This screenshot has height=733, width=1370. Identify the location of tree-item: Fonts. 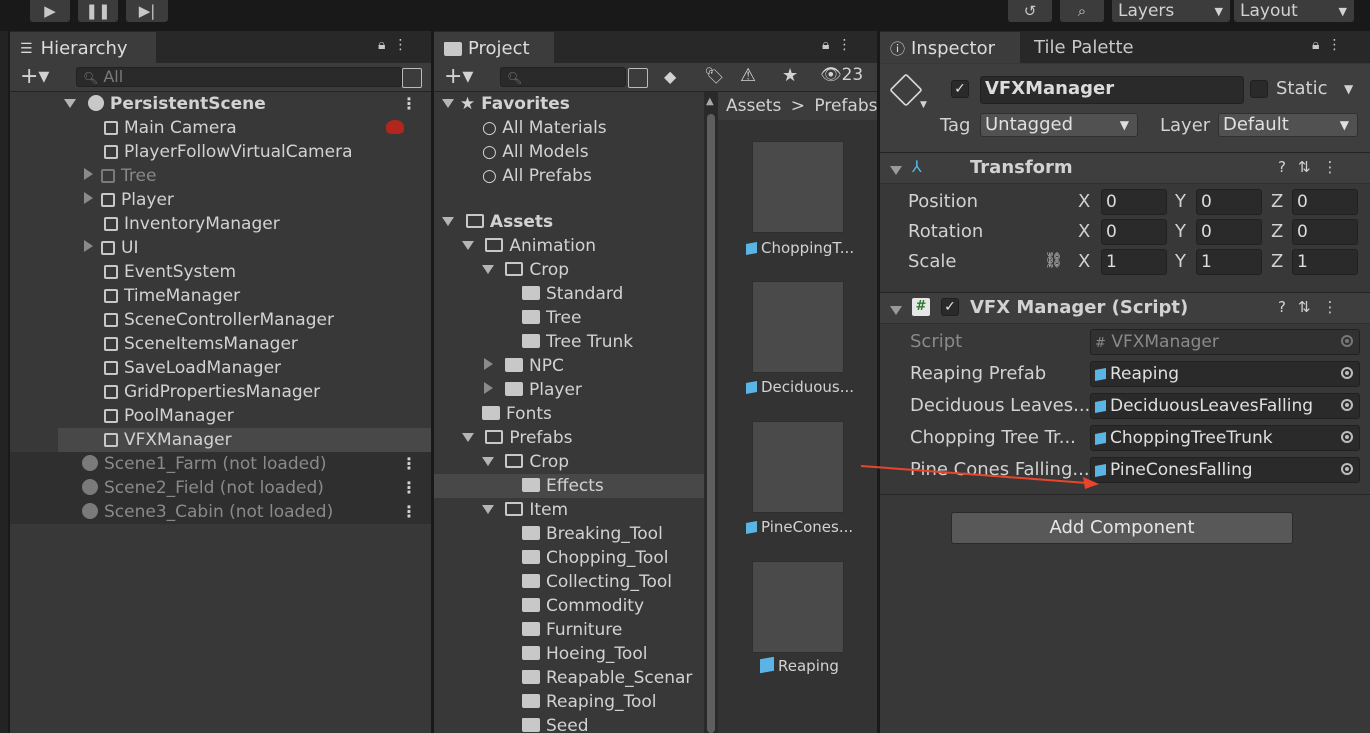
(569, 414).